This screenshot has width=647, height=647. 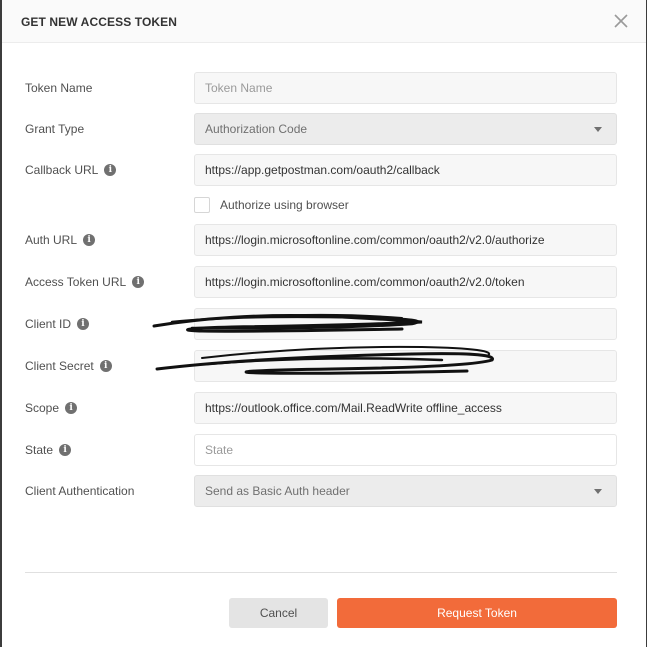 I want to click on scope-label: Scope i, so click(x=51, y=408).